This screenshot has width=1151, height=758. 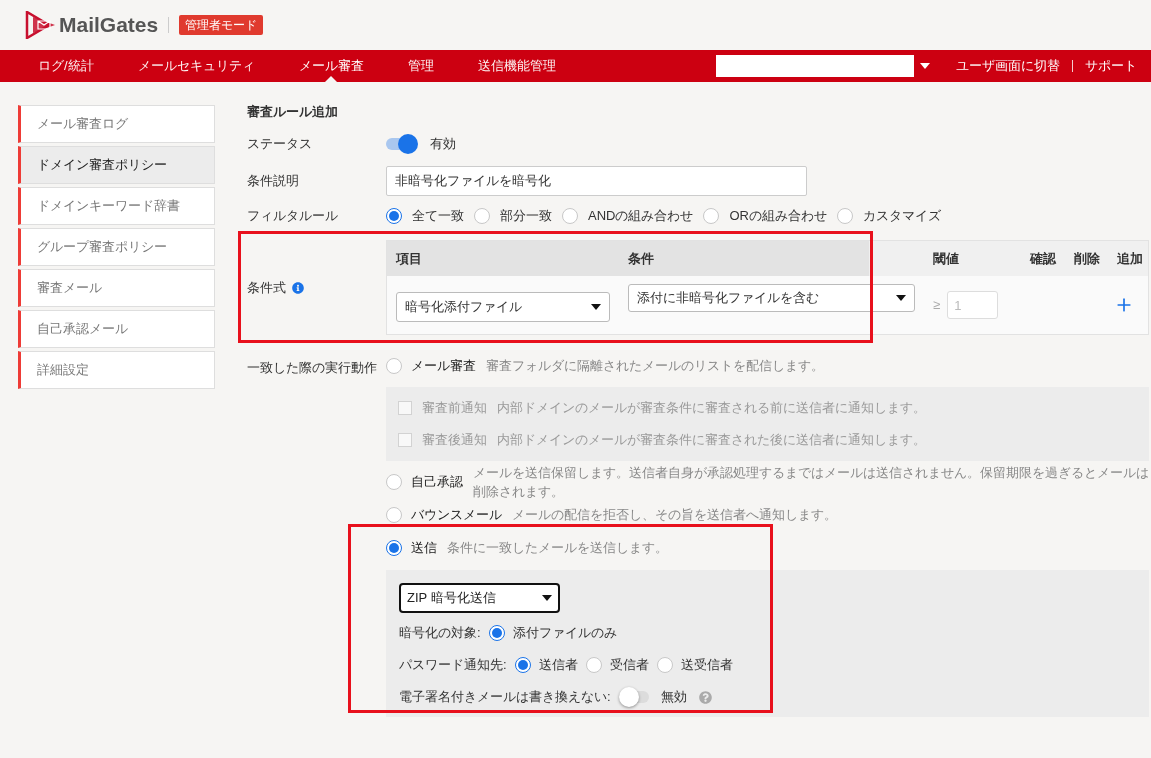 I want to click on radio-label: 部分一致, so click(x=526, y=216).